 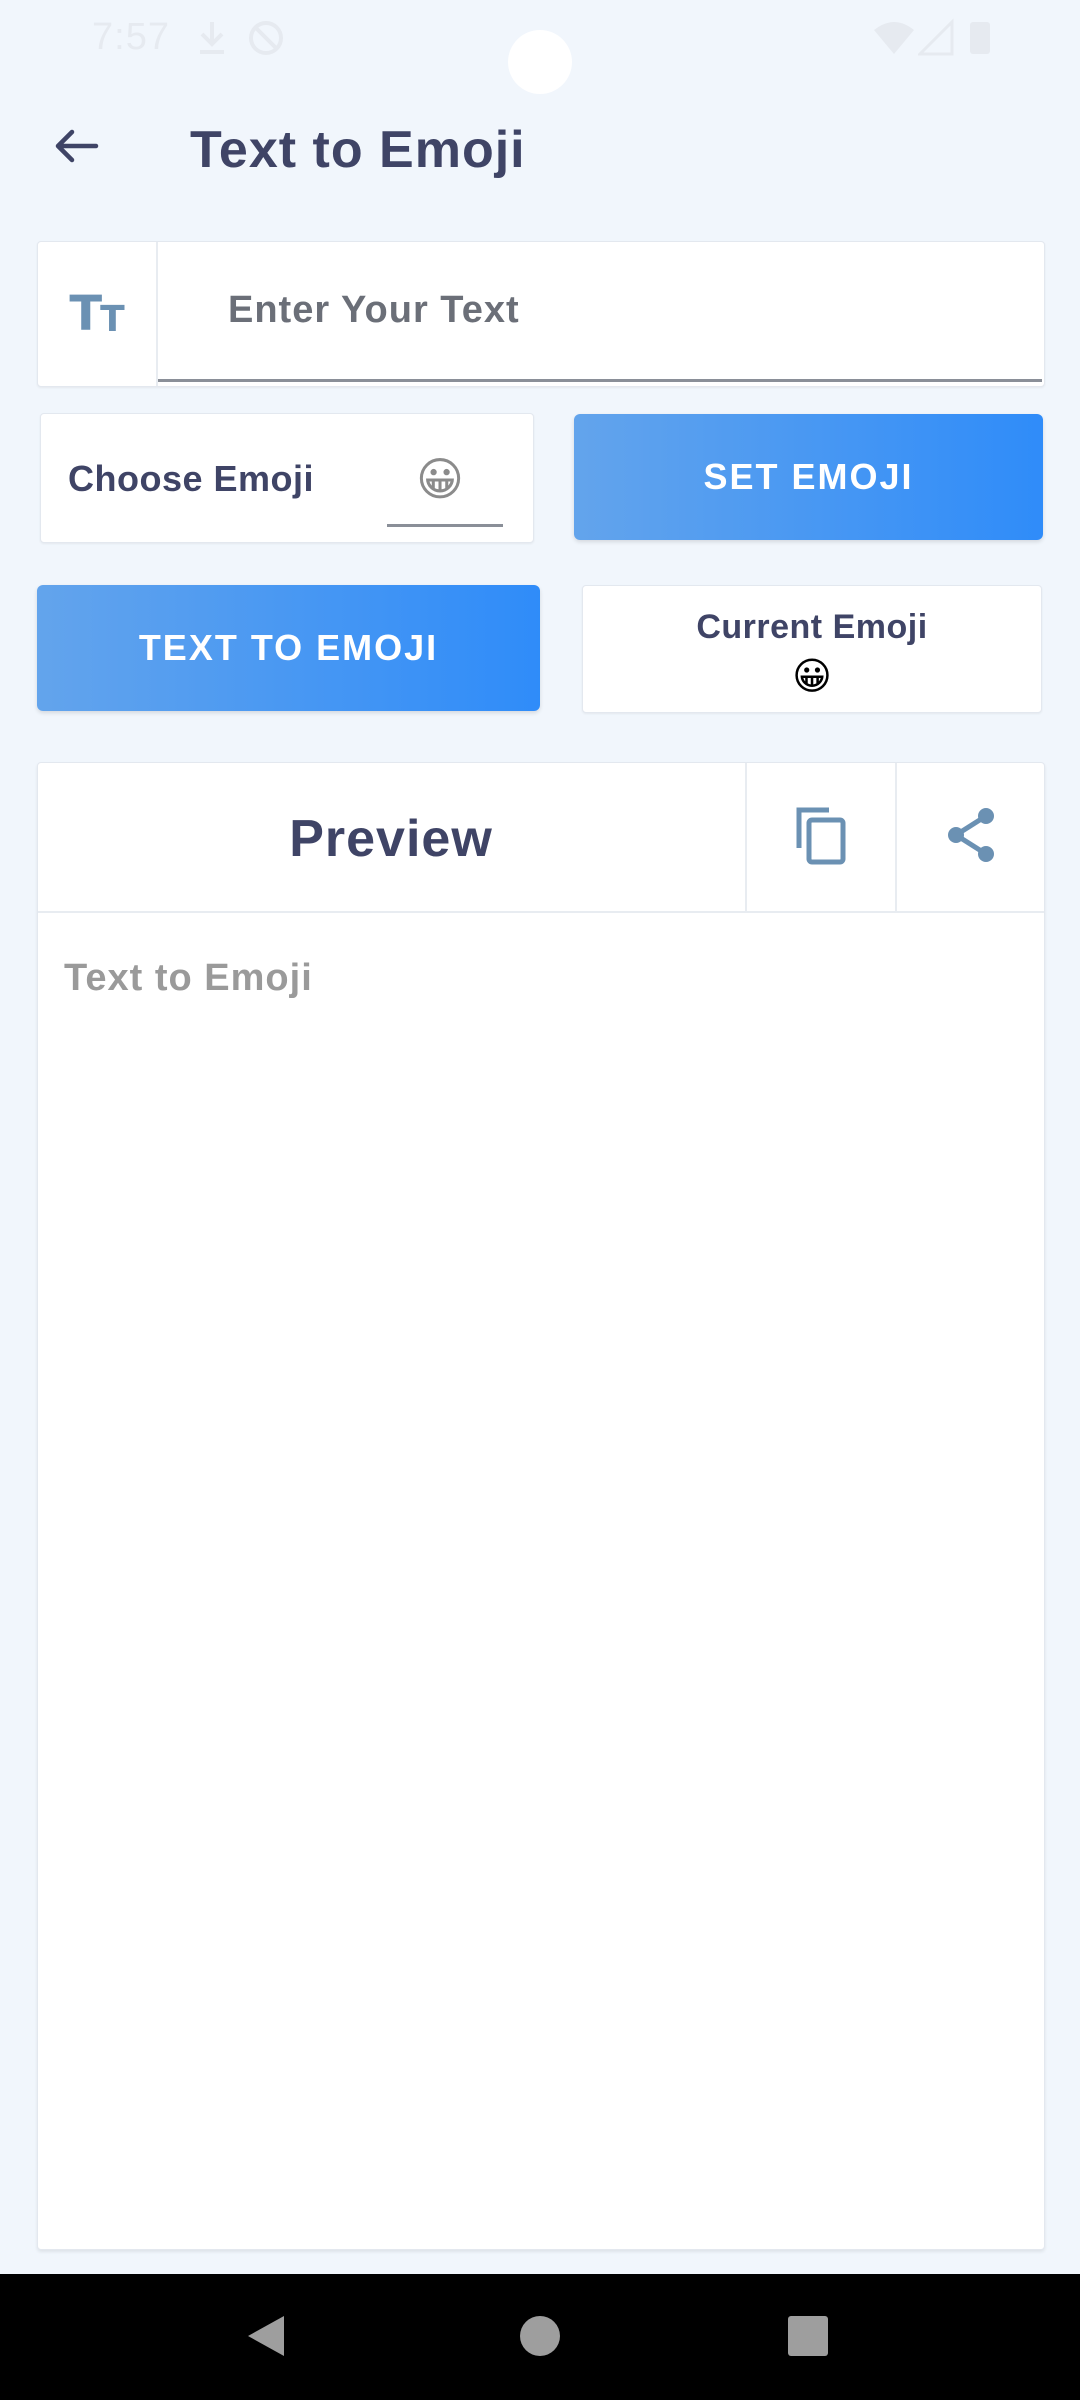 I want to click on status-bar: 7:57, so click(x=540, y=47).